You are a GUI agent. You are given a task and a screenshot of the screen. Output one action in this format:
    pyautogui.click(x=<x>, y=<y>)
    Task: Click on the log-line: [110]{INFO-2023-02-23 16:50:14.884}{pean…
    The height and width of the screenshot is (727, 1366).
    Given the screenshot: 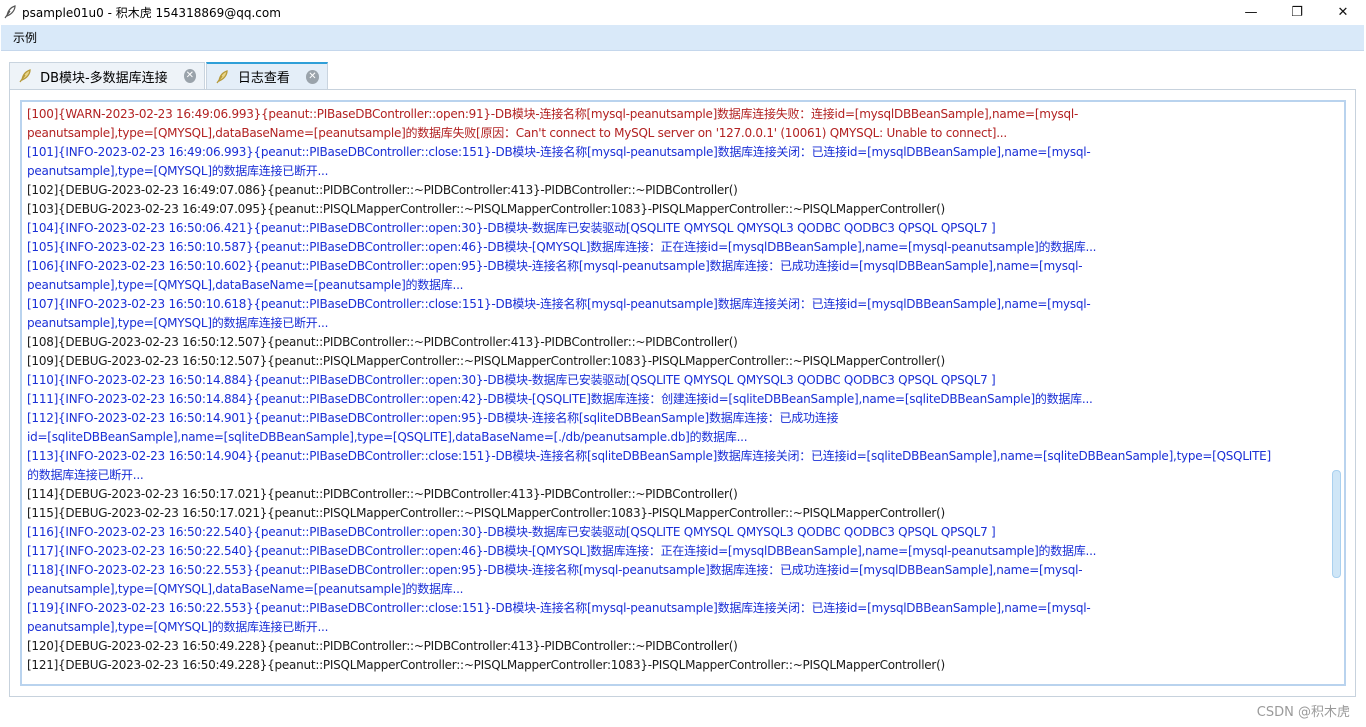 What is the action you would take?
    pyautogui.click(x=511, y=380)
    